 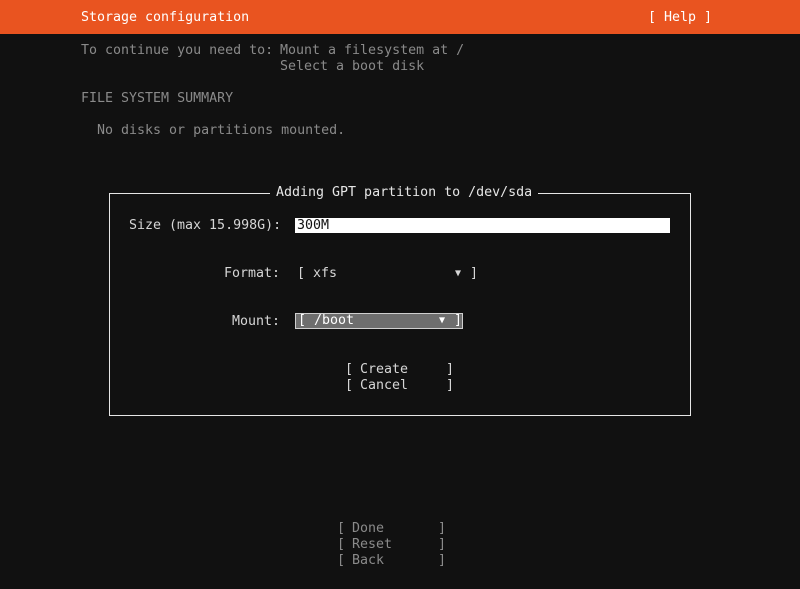 I want to click on reset-button-close-bracket: ], so click(x=442, y=544).